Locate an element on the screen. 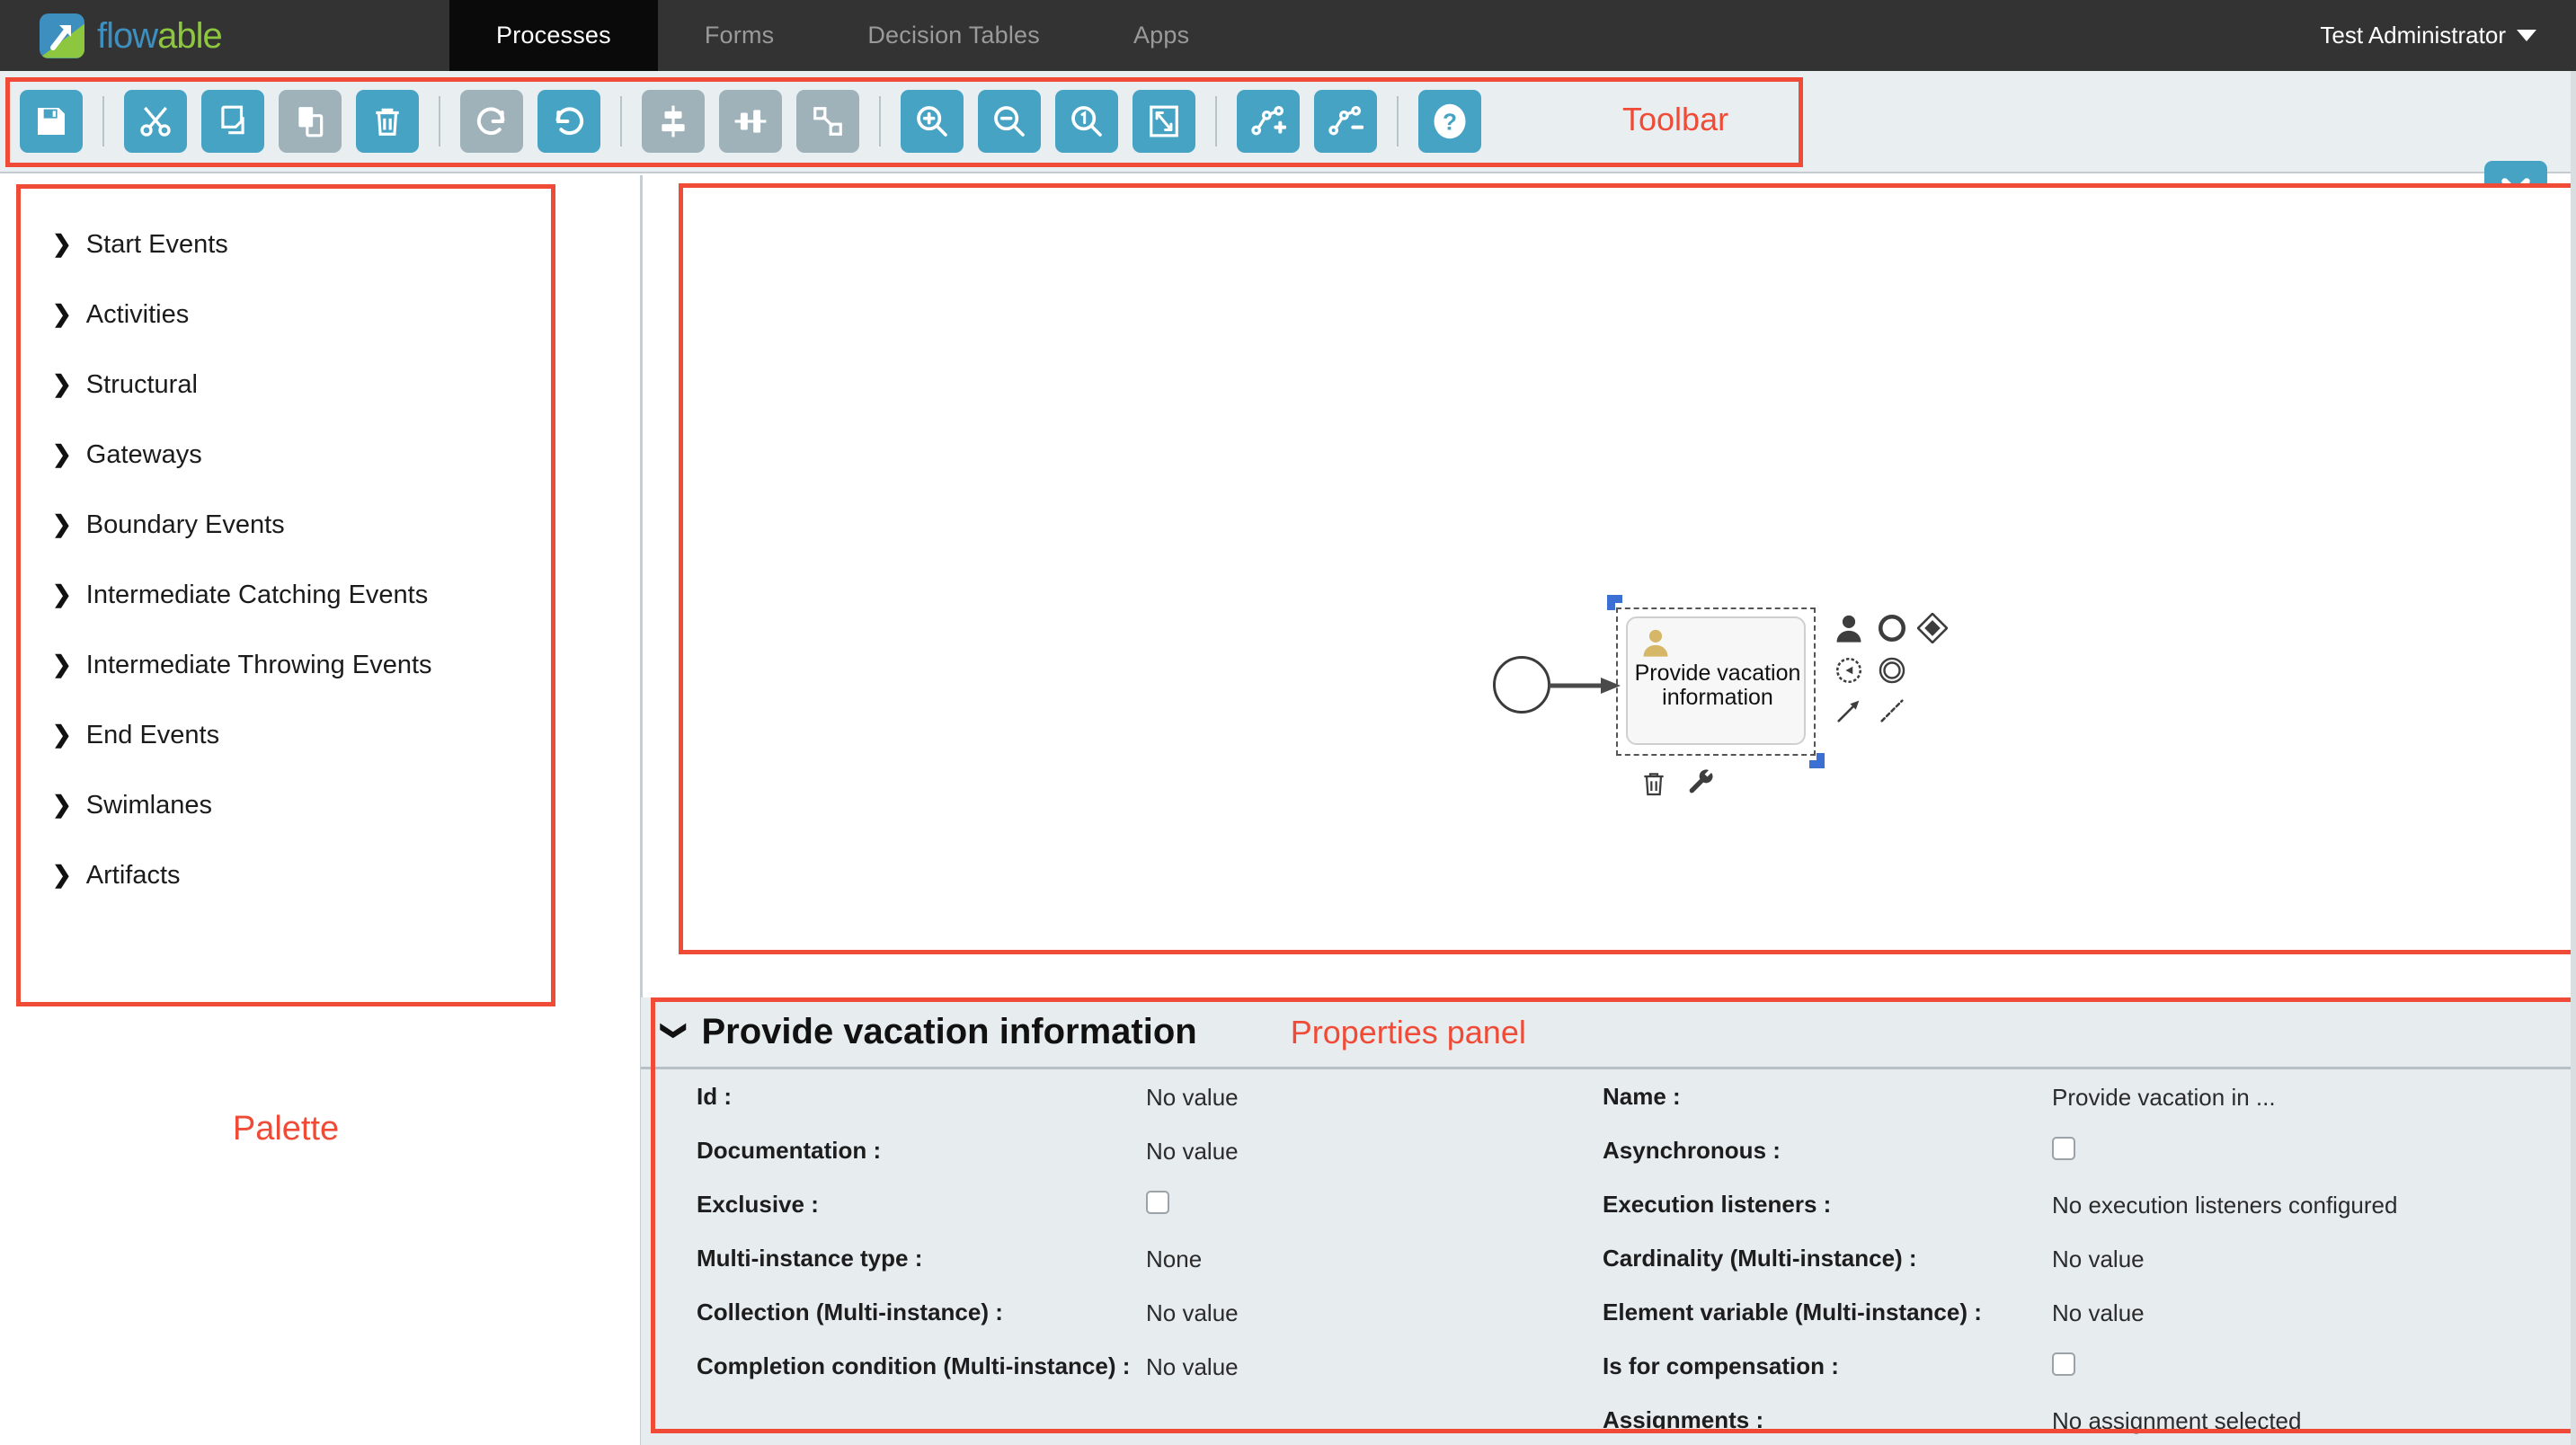 The image size is (2576, 1445). tab-decision-tables-label: Decision Tables is located at coordinates (953, 35).